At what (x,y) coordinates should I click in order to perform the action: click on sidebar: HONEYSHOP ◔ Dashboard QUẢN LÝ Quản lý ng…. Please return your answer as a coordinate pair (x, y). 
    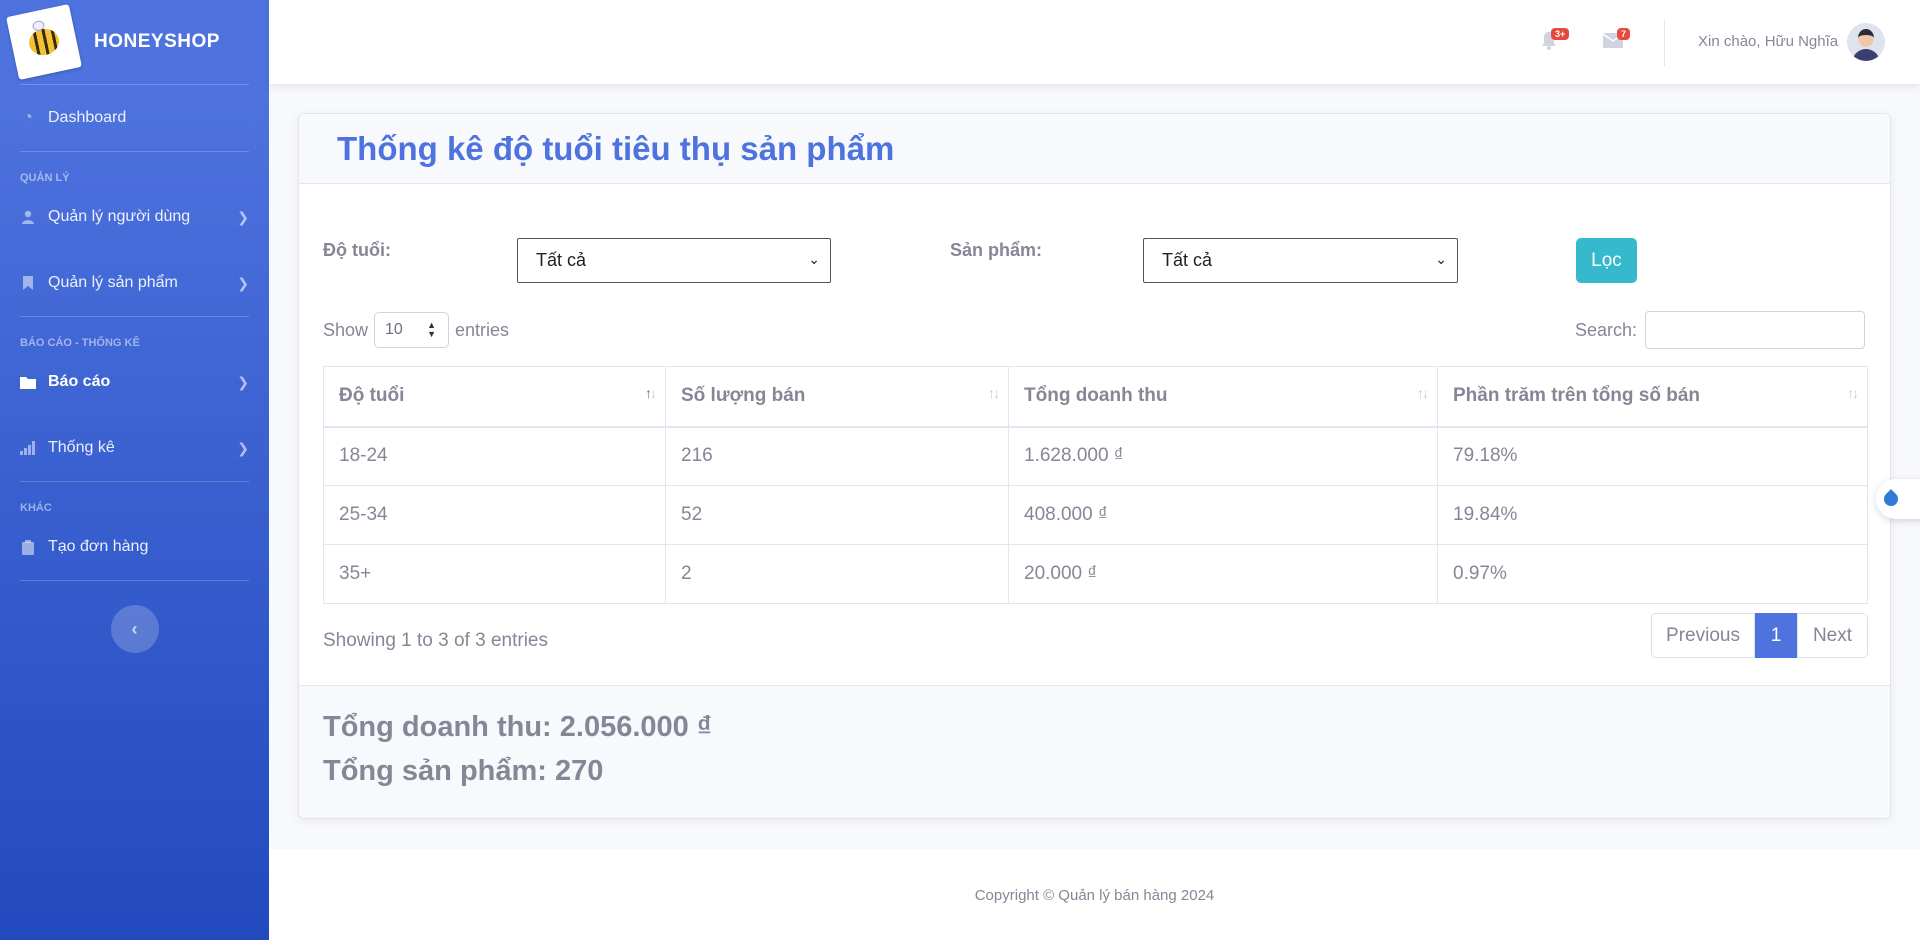
    Looking at the image, I should click on (134, 470).